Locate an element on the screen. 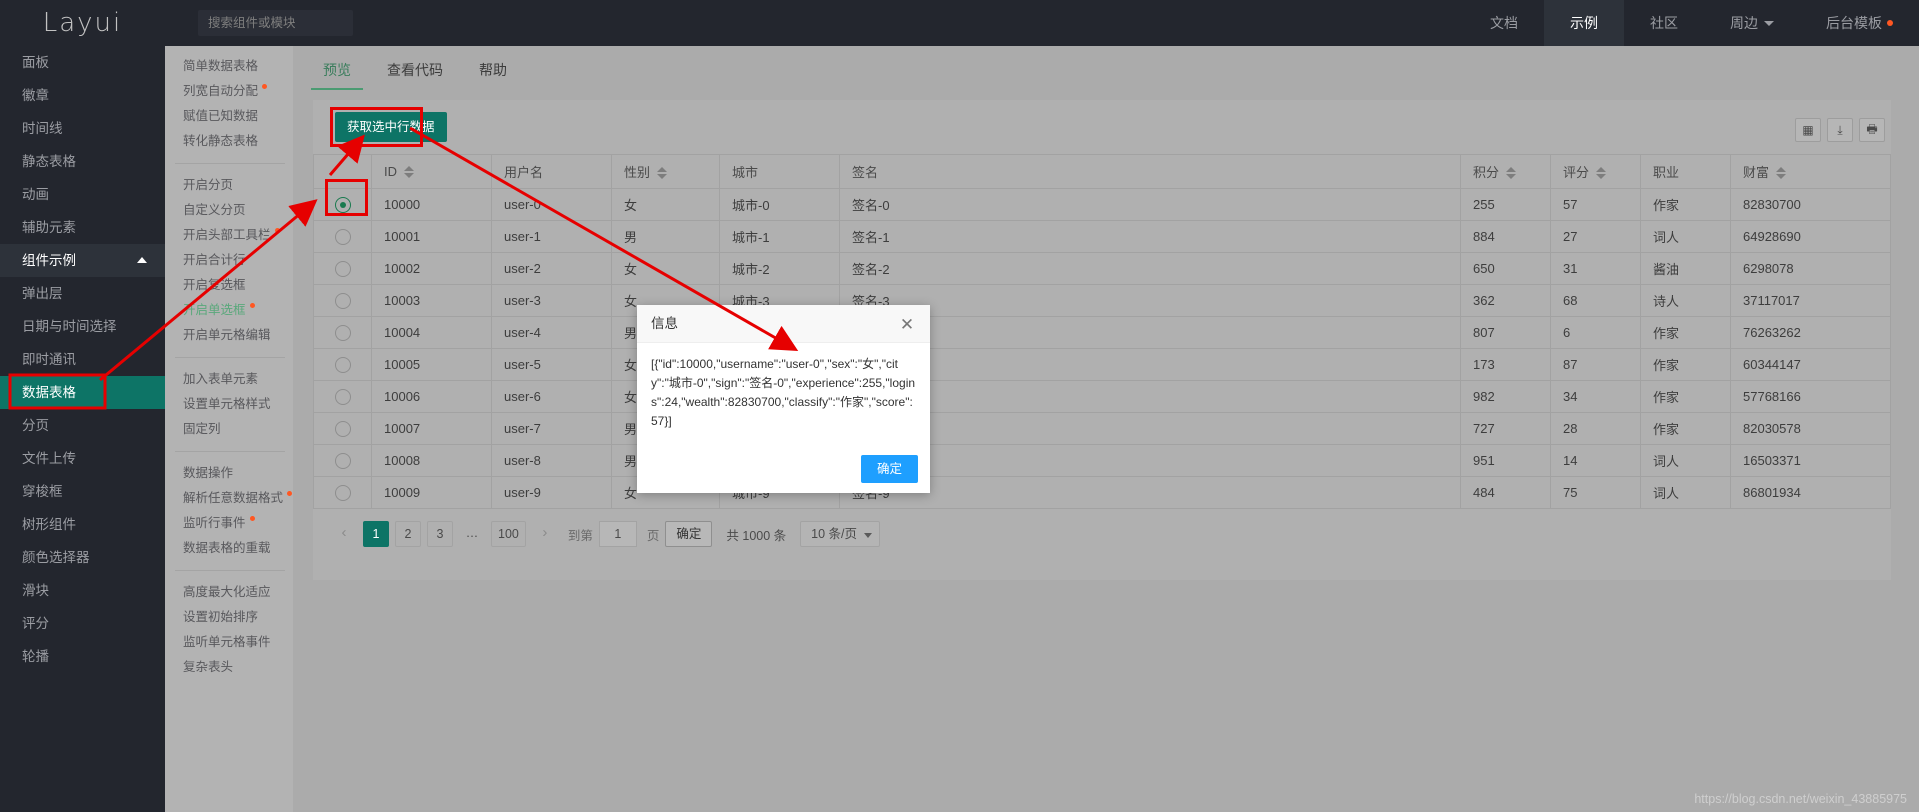  subnav-item-0-3: 转化静态表格 is located at coordinates (229, 141).